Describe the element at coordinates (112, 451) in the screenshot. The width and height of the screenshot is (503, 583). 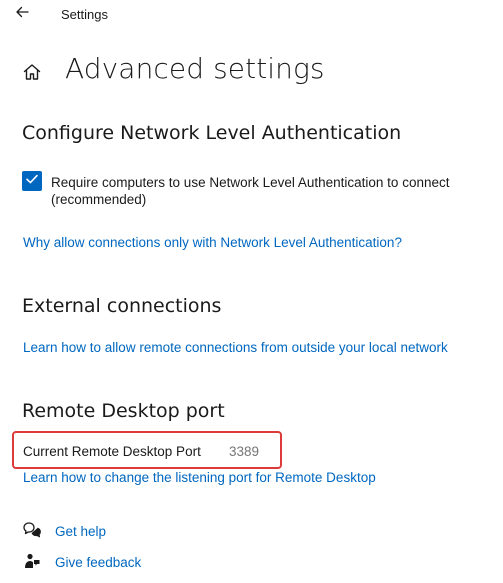
I see `port-label: Current Remote Desktop Port` at that location.